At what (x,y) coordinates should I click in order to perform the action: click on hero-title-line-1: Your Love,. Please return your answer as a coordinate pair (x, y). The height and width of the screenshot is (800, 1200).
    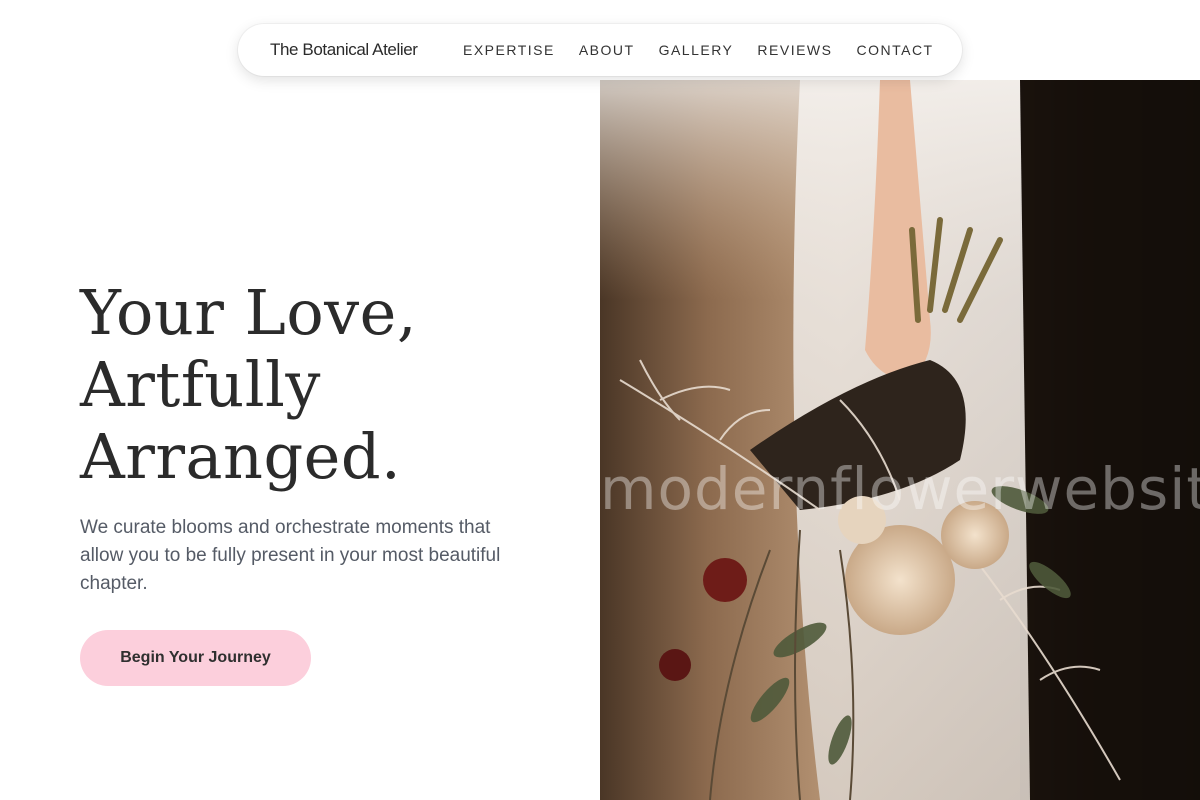
    Looking at the image, I should click on (249, 312).